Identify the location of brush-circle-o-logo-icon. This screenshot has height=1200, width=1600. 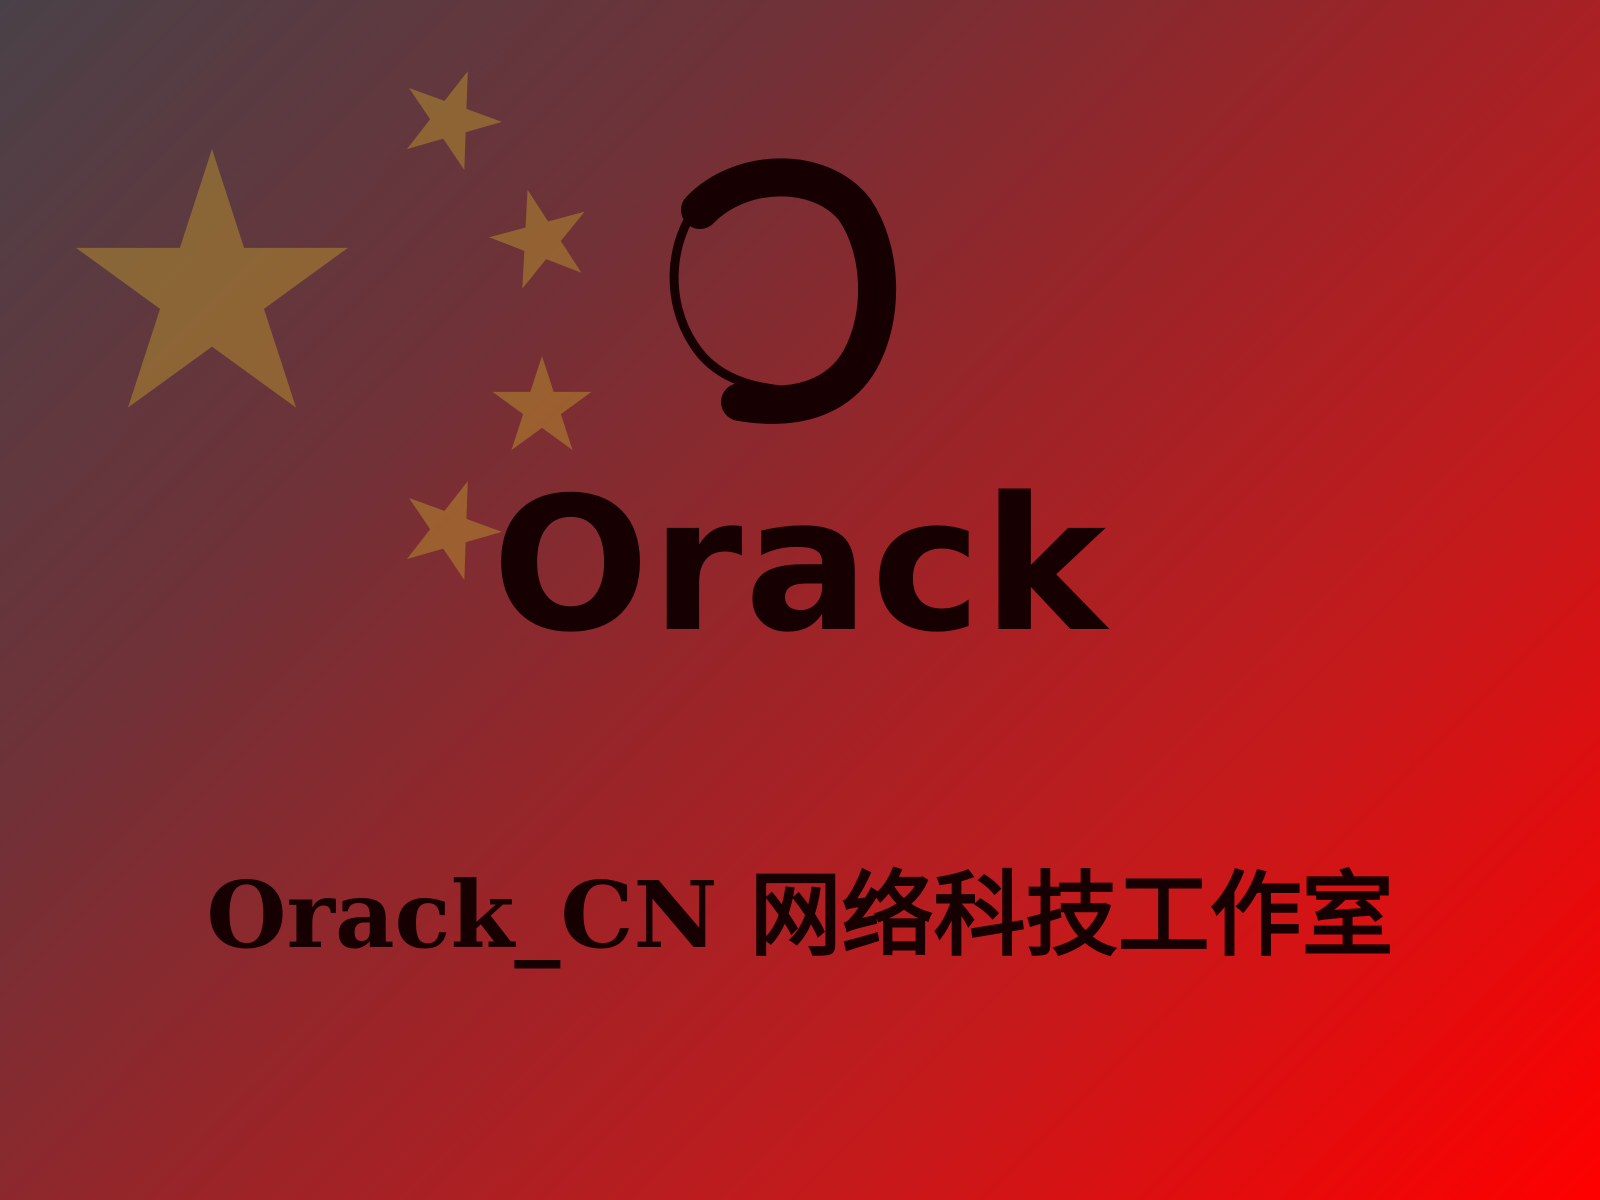
(783, 291).